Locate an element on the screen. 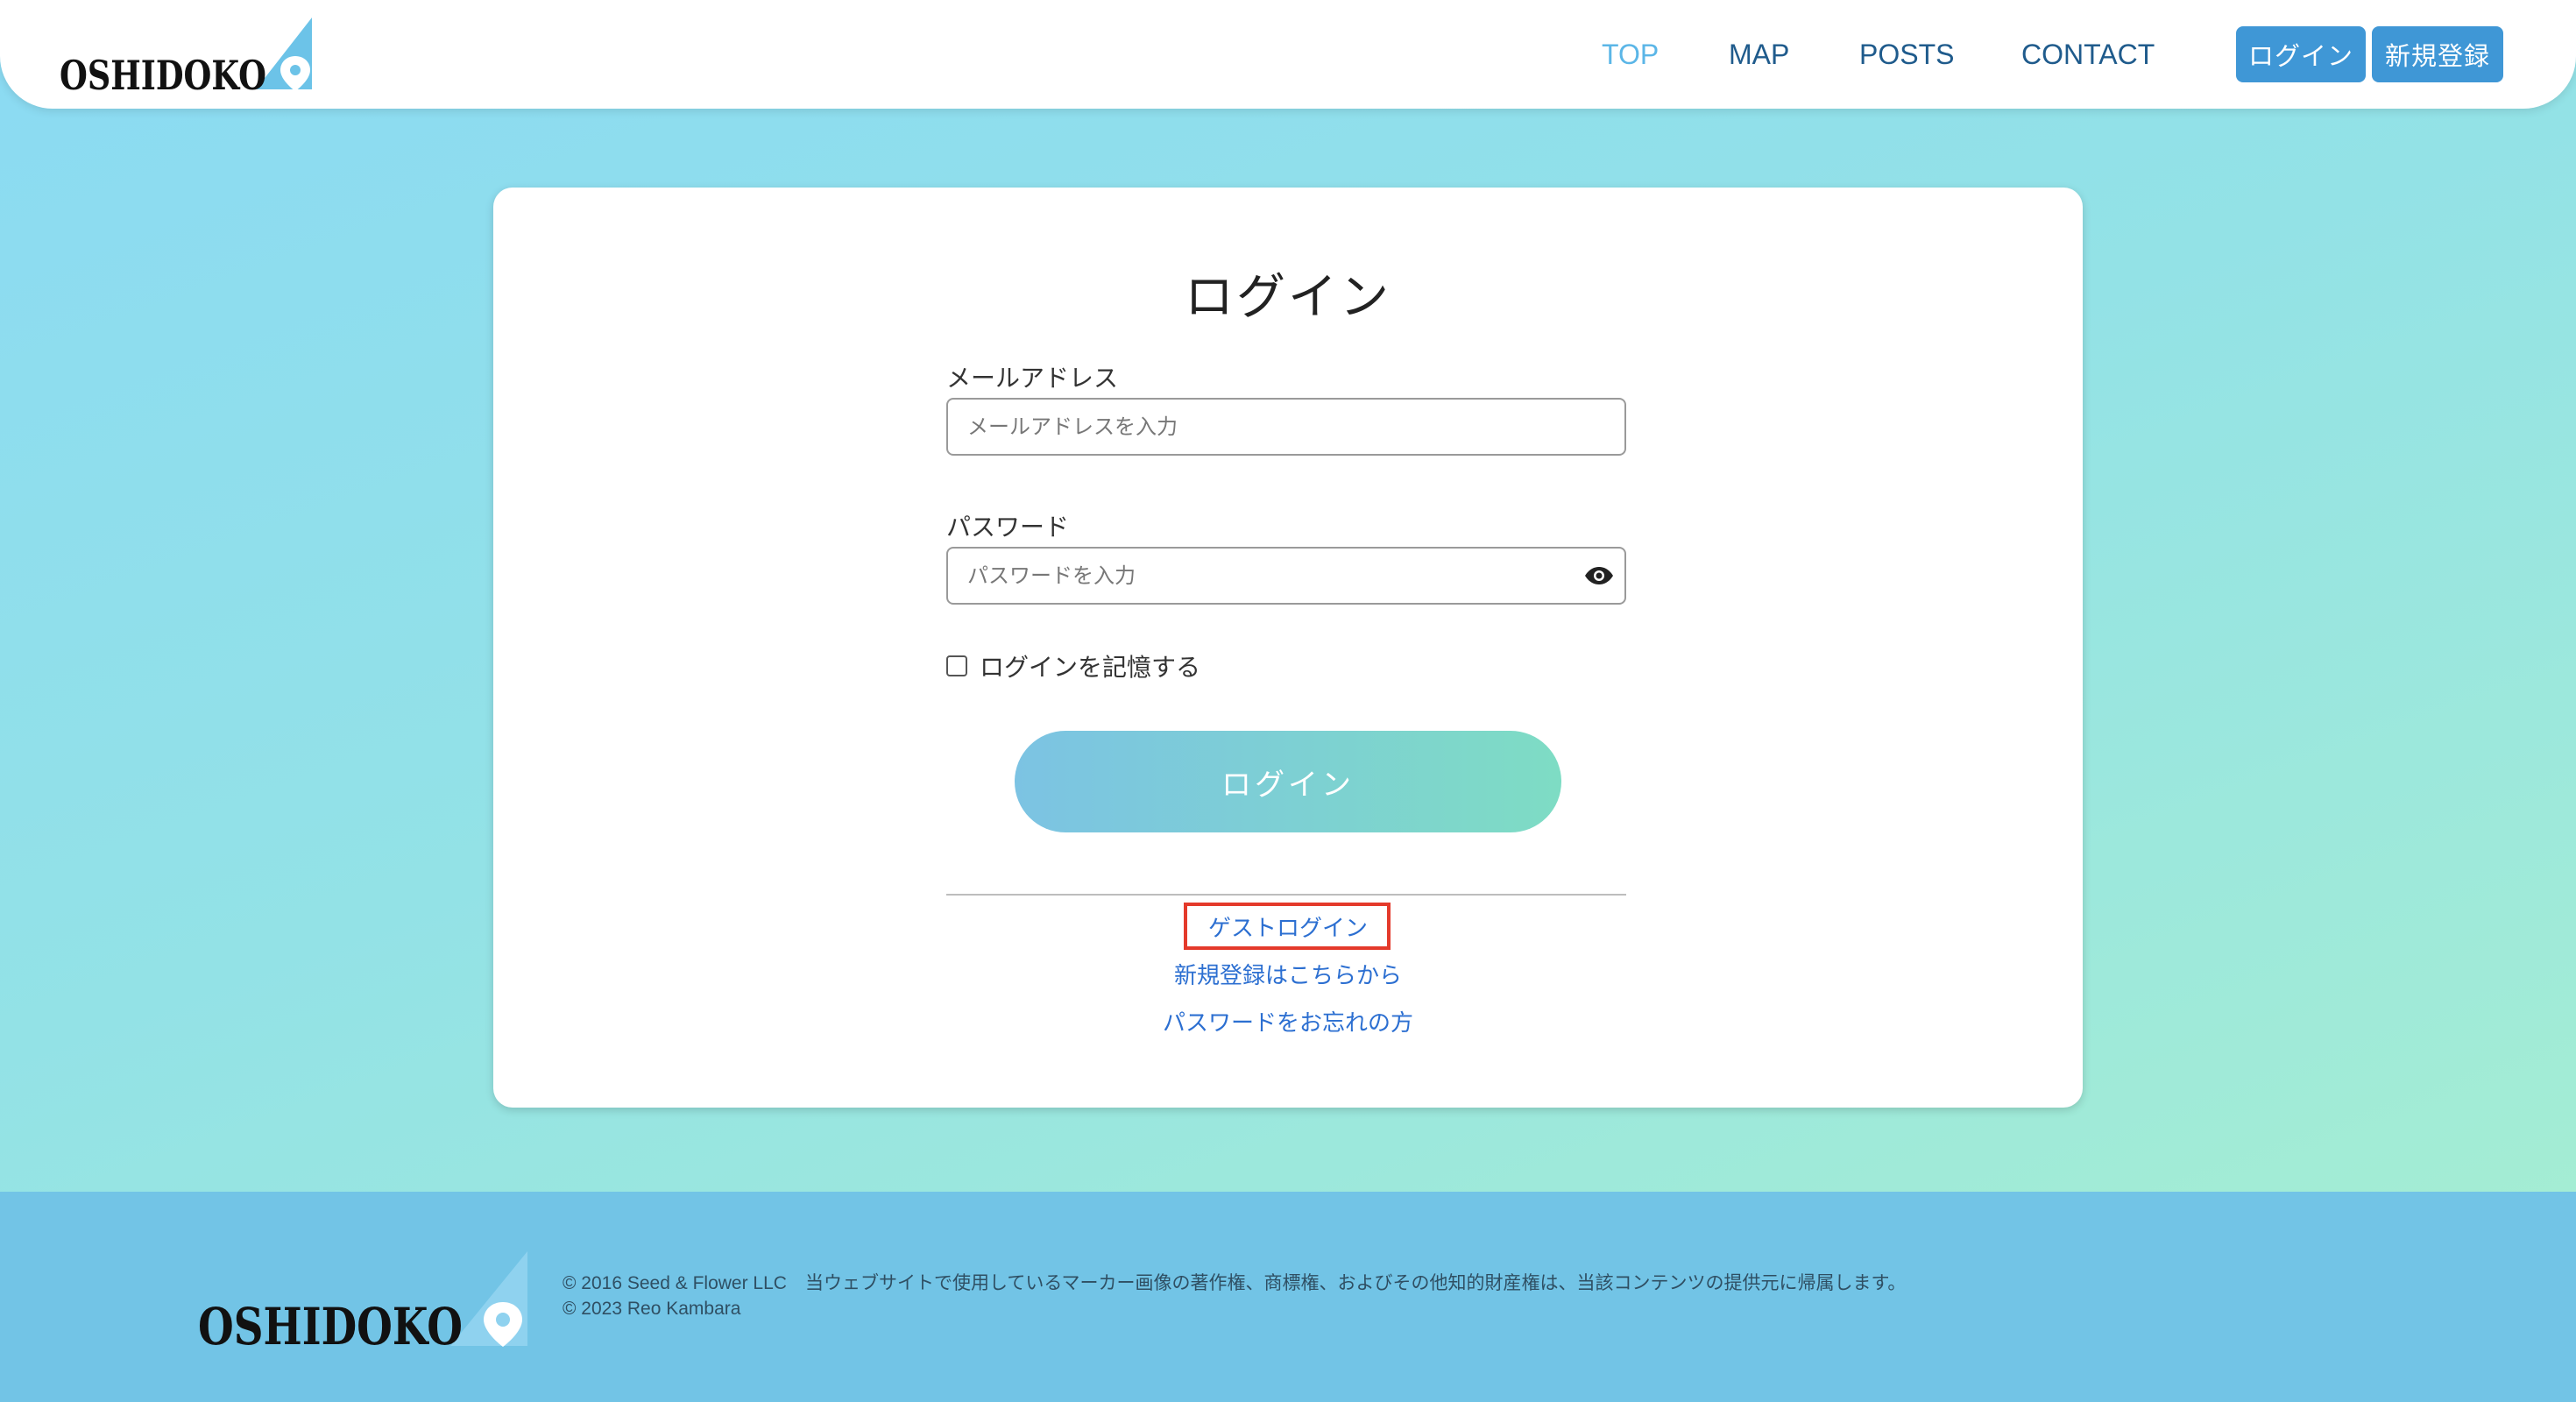 The image size is (2576, 1402). remember-me: ログインを記憶する is located at coordinates (1073, 665).